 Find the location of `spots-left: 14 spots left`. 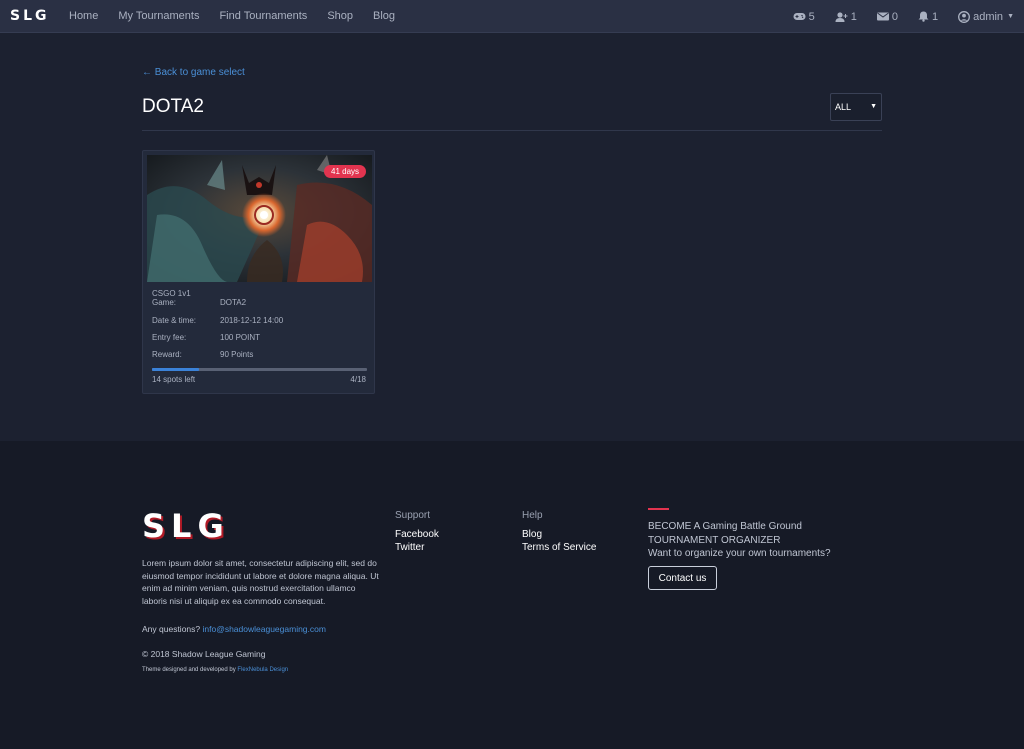

spots-left: 14 spots left is located at coordinates (174, 379).